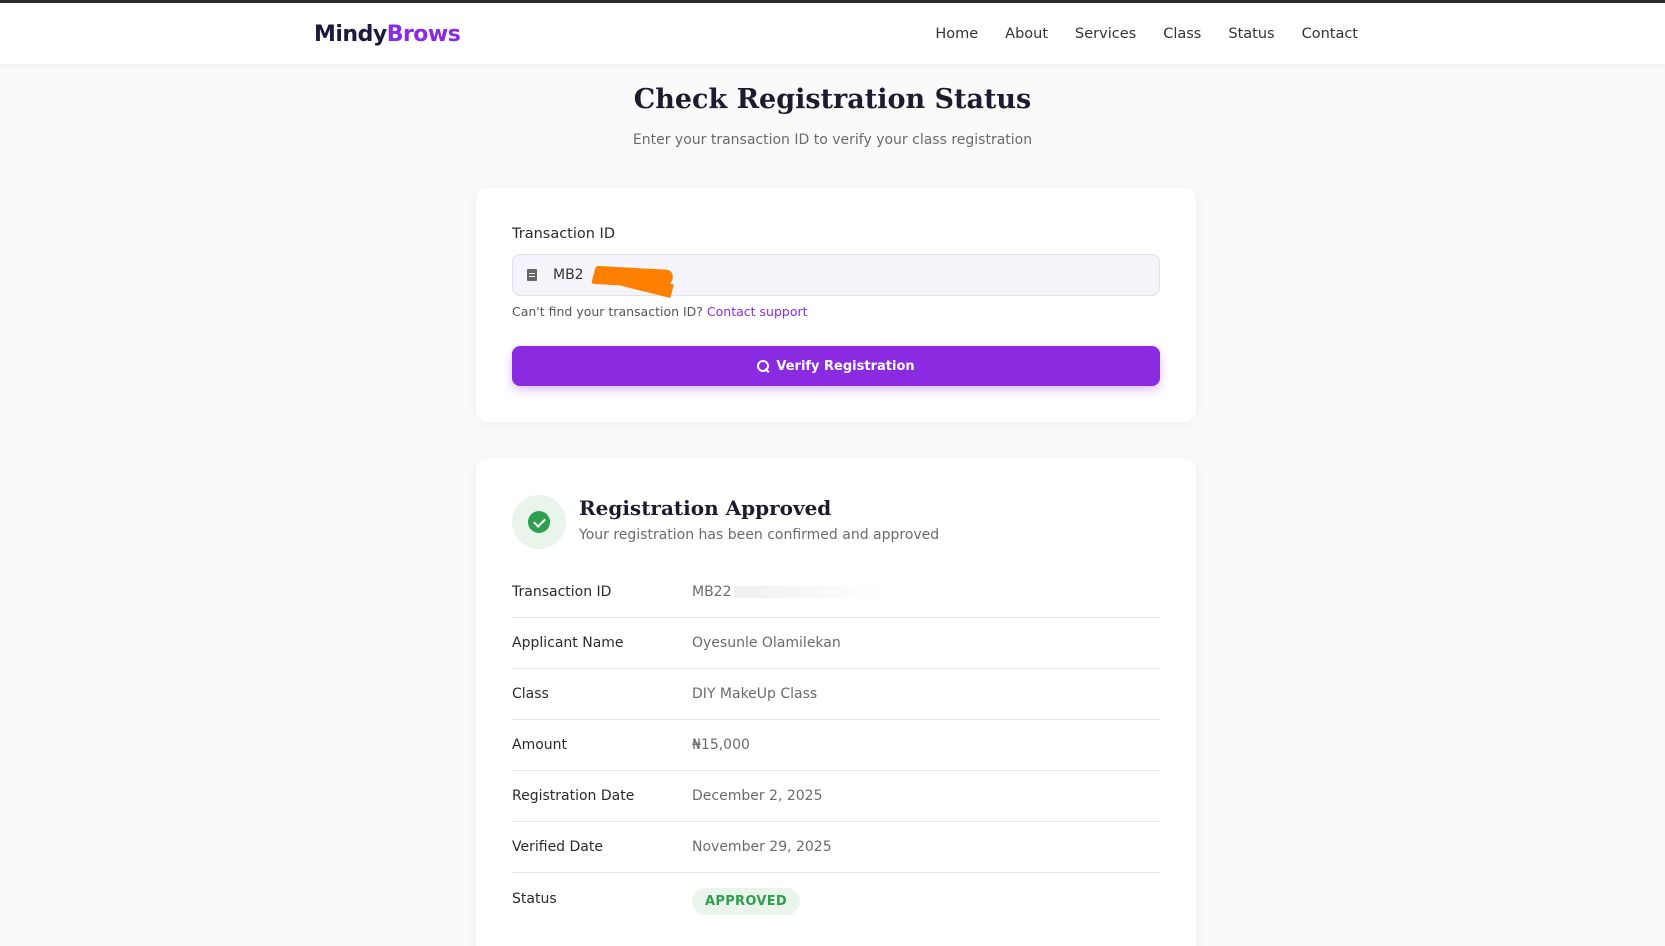 This screenshot has height=946, width=1665. What do you see at coordinates (1105, 34) in the screenshot?
I see `nav-services: Services` at bounding box center [1105, 34].